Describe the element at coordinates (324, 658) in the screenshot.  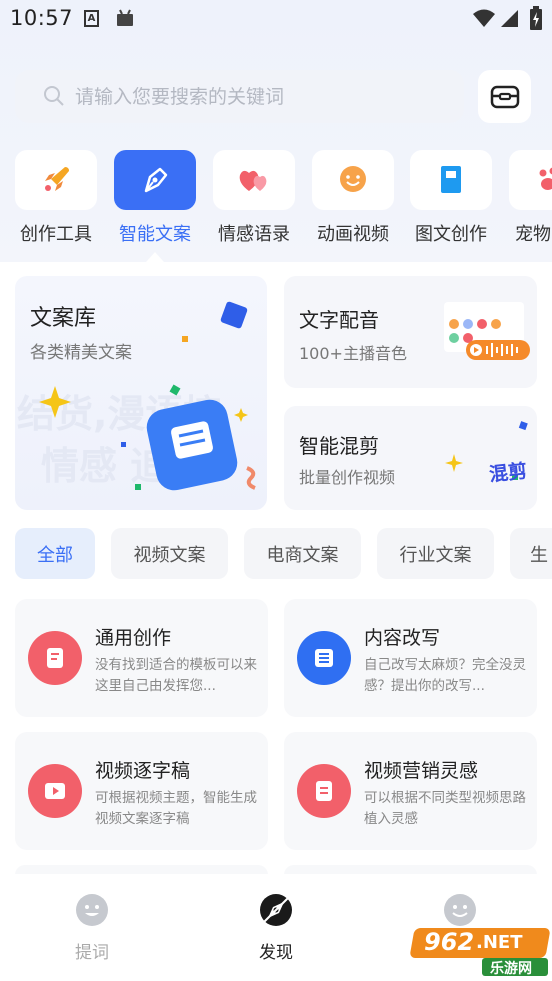
I see `list-icon` at that location.